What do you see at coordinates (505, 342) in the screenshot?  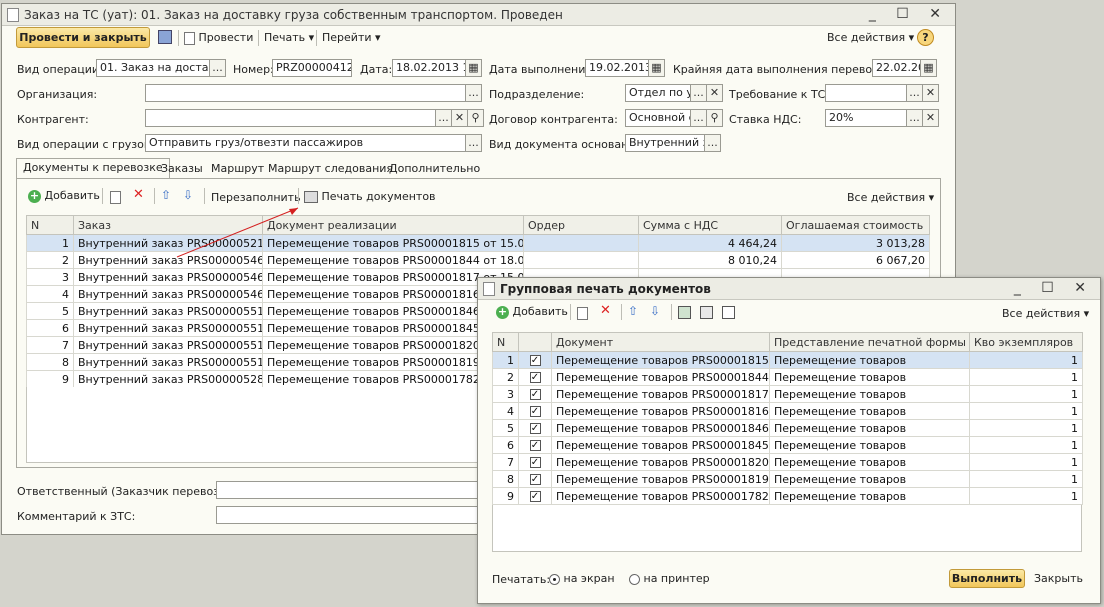 I see `column-header: N` at bounding box center [505, 342].